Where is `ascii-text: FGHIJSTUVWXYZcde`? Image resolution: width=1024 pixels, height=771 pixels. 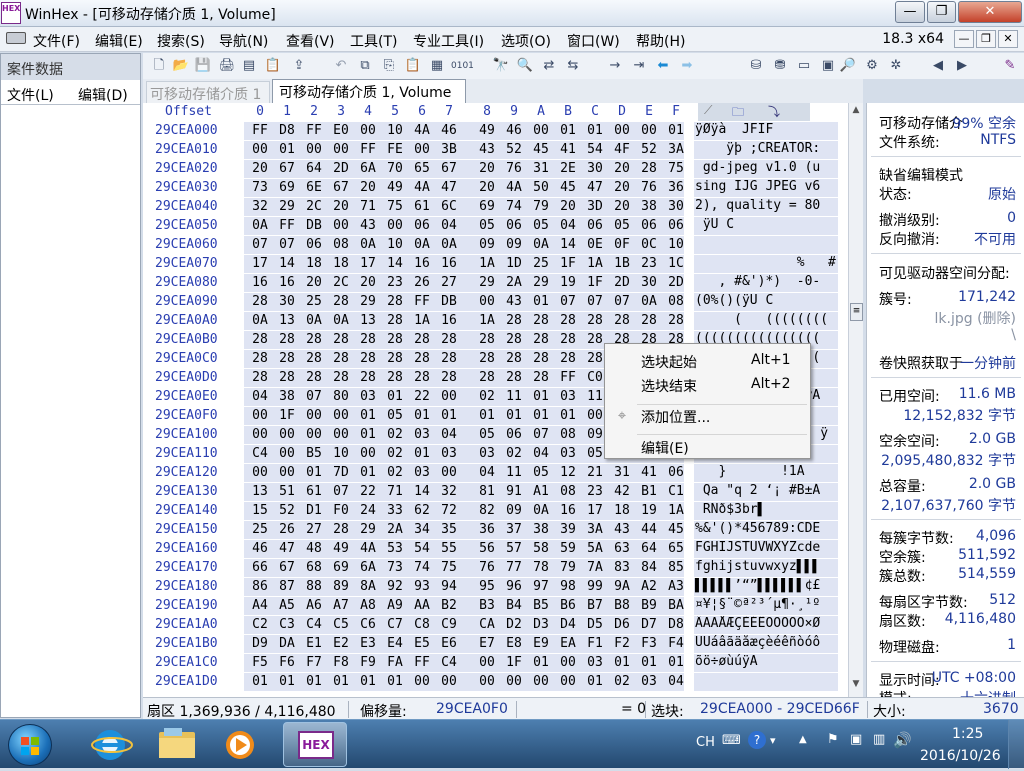
ascii-text: FGHIJSTUVWXYZcde is located at coordinates (766, 549).